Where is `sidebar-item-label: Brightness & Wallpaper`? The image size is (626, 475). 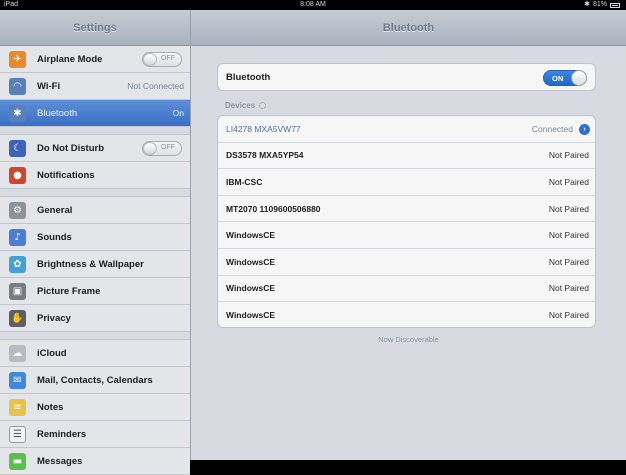 sidebar-item-label: Brightness & Wallpaper is located at coordinates (90, 264).